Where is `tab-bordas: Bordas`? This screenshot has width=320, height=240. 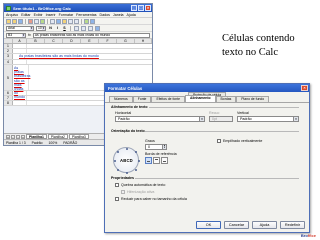
tab-bordas: Bordas is located at coordinates (226, 99).